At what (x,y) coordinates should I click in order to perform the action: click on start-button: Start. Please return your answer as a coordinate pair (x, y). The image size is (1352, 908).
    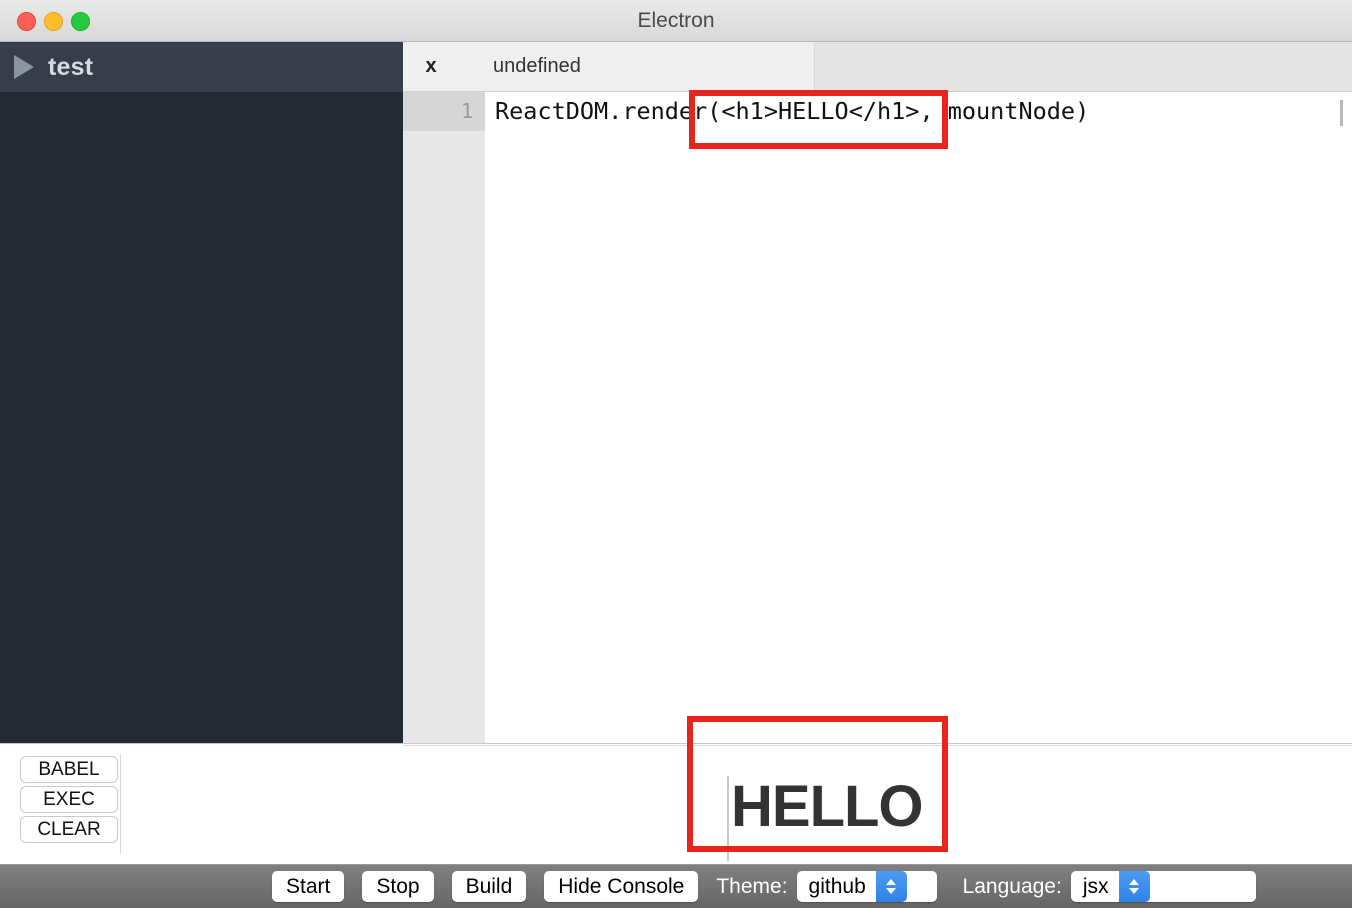
    Looking at the image, I should click on (308, 886).